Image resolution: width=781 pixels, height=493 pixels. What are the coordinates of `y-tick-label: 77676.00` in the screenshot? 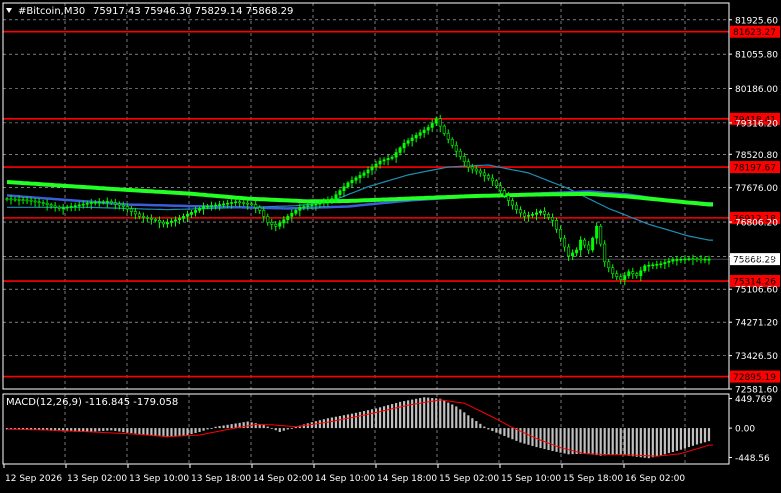 It's located at (756, 189).